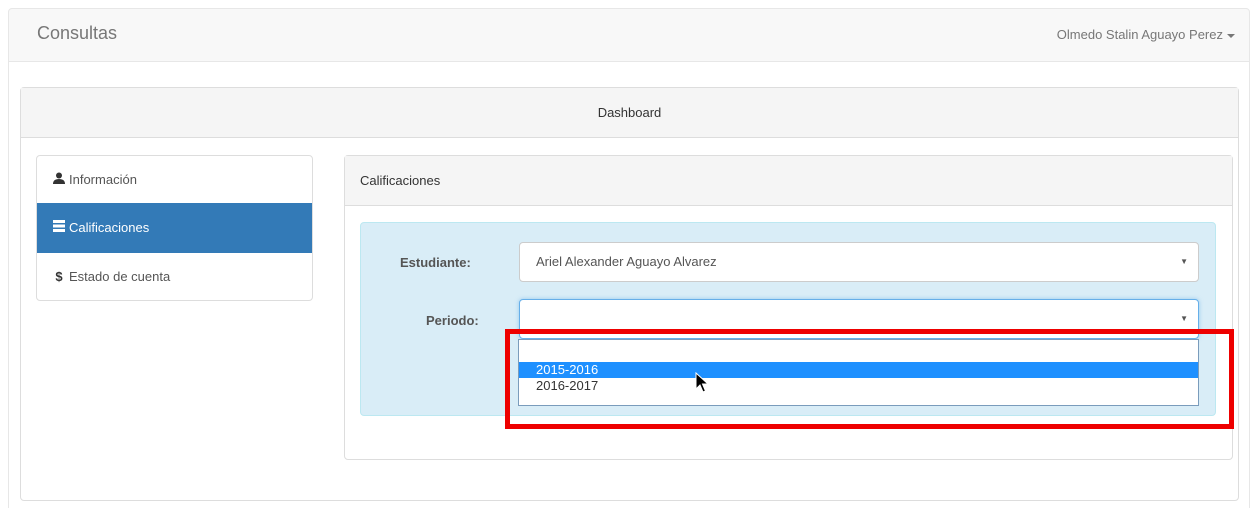 Image resolution: width=1259 pixels, height=508 pixels. Describe the element at coordinates (109, 227) in the screenshot. I see `sidebar-item-label: Calificaciones` at that location.